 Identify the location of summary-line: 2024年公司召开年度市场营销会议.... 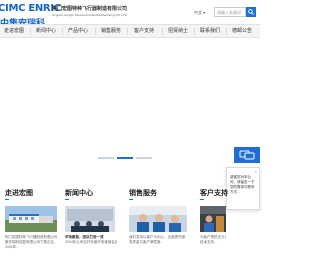
(91, 242).